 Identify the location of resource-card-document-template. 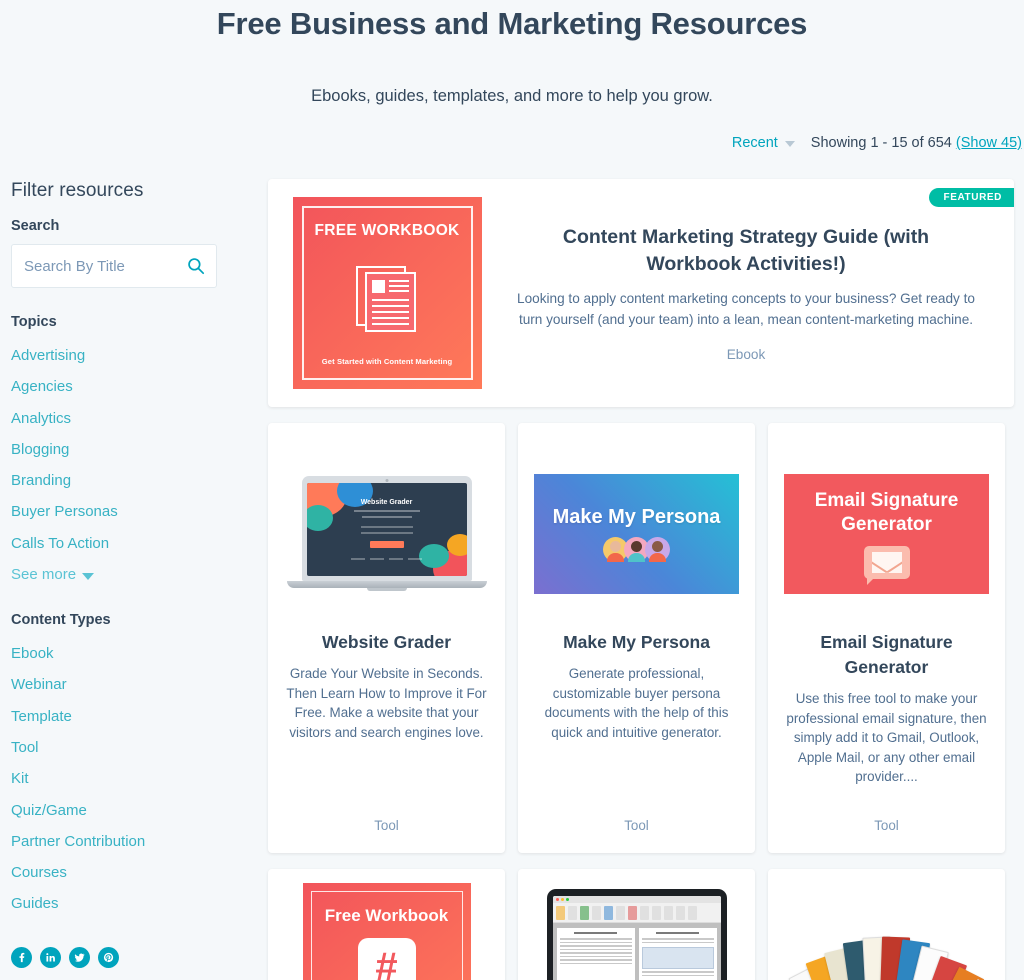
(636, 924).